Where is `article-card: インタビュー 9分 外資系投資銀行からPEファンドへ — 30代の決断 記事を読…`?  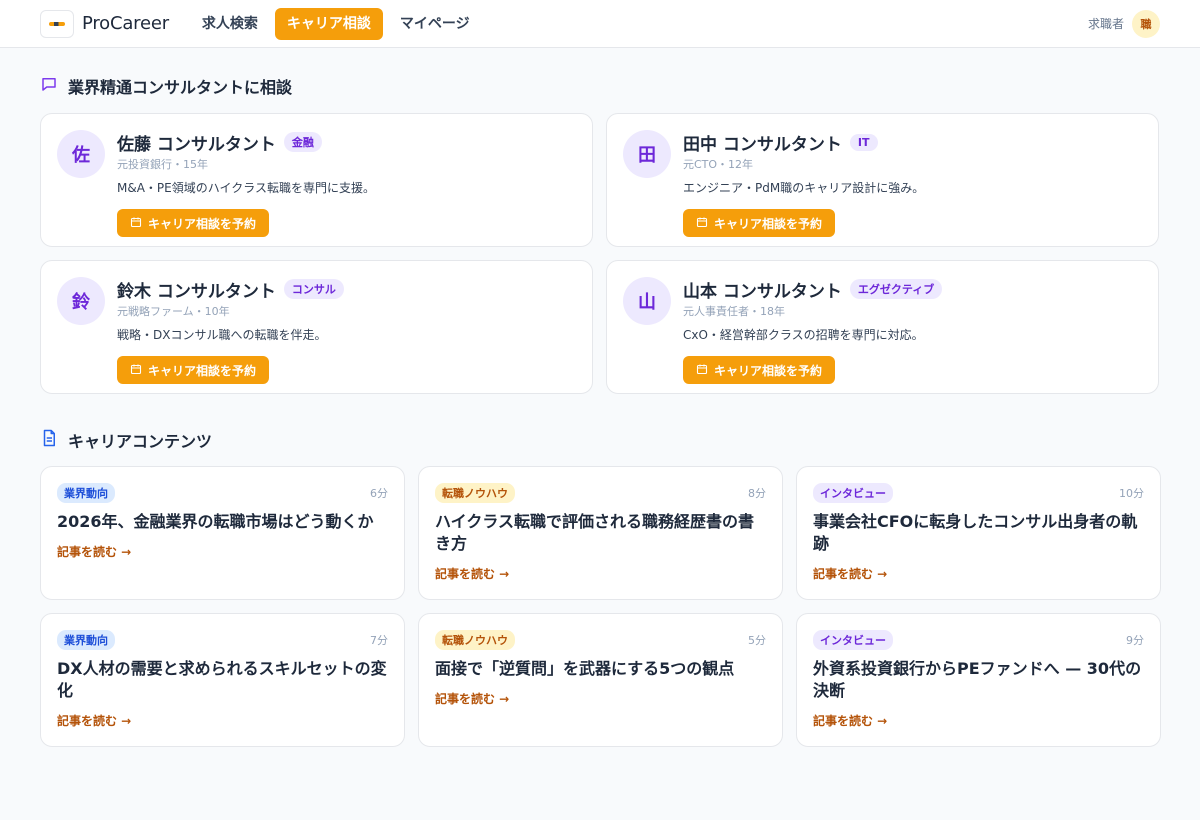 article-card: インタビュー 9分 外資系投資銀行からPEファンドへ — 30代の決断 記事を読… is located at coordinates (978, 680).